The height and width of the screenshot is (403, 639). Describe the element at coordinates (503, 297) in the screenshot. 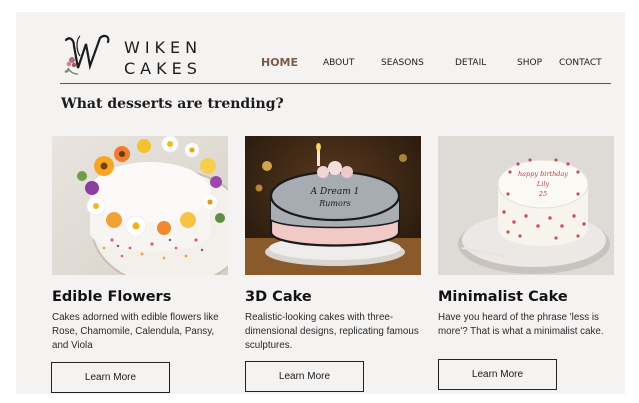

I see `card-title: Minimalist Cake` at that location.